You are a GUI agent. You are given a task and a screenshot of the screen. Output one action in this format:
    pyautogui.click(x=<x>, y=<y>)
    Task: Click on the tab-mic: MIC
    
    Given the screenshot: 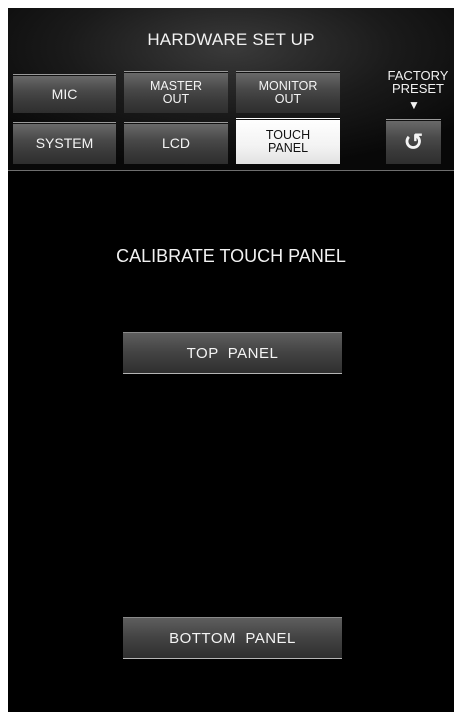 What is the action you would take?
    pyautogui.click(x=64, y=93)
    